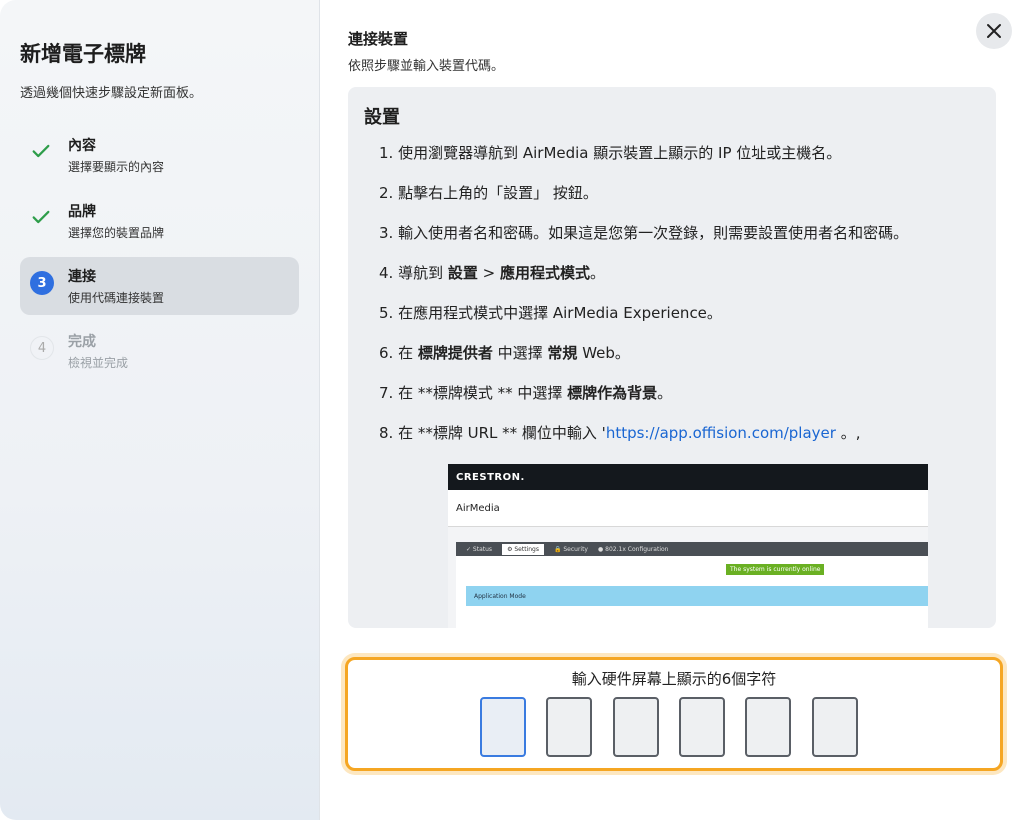 This screenshot has height=820, width=1024. What do you see at coordinates (83, 54) in the screenshot?
I see `wizard-title: 新增電子標牌` at bounding box center [83, 54].